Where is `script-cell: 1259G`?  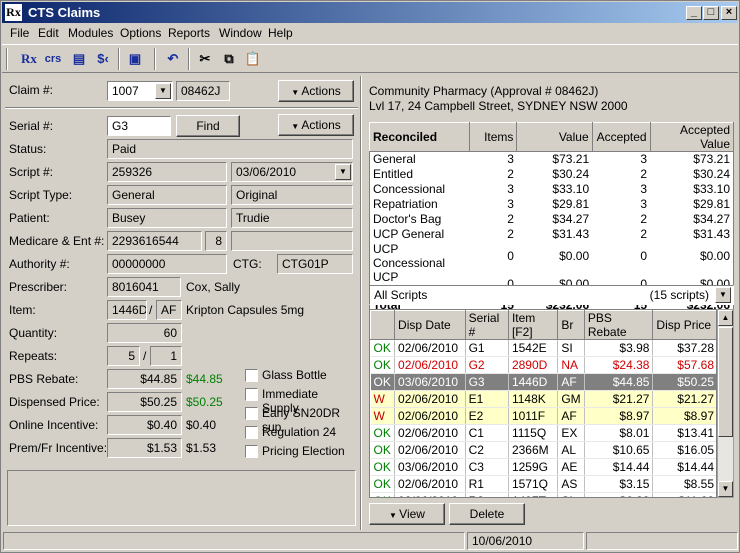 script-cell: 1259G is located at coordinates (533, 467).